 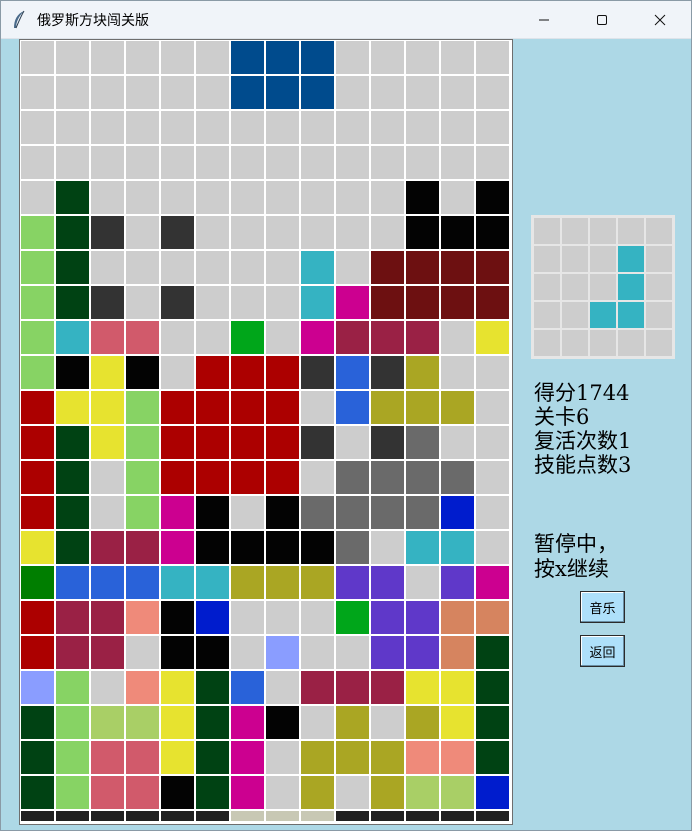 What do you see at coordinates (346, 20) in the screenshot?
I see `title-bar: 俄罗斯方块闯关版` at bounding box center [346, 20].